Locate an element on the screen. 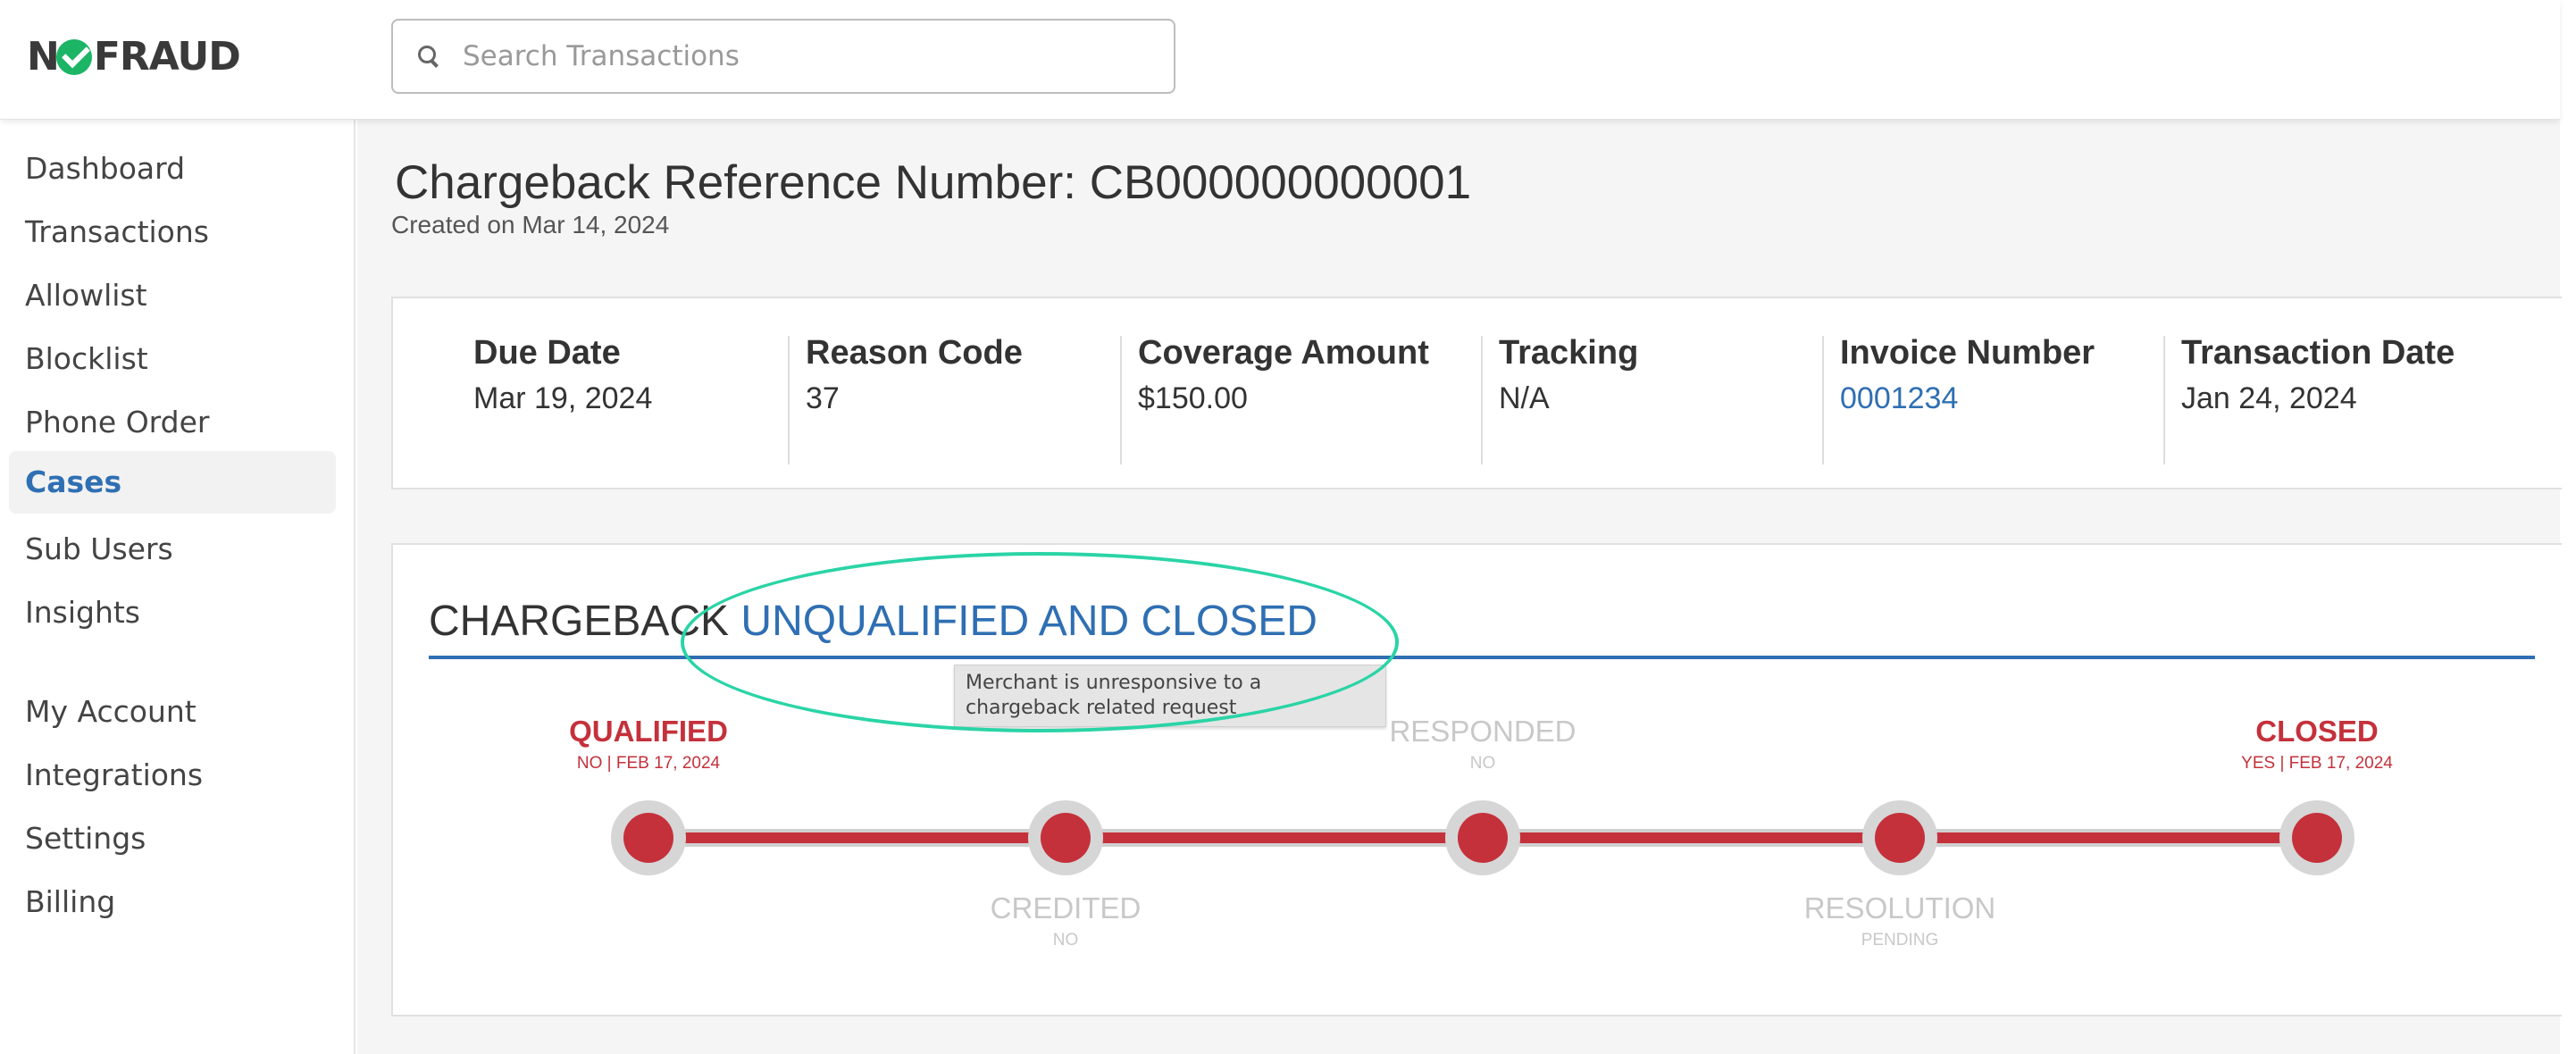  info-label: Tracking is located at coordinates (1569, 353).